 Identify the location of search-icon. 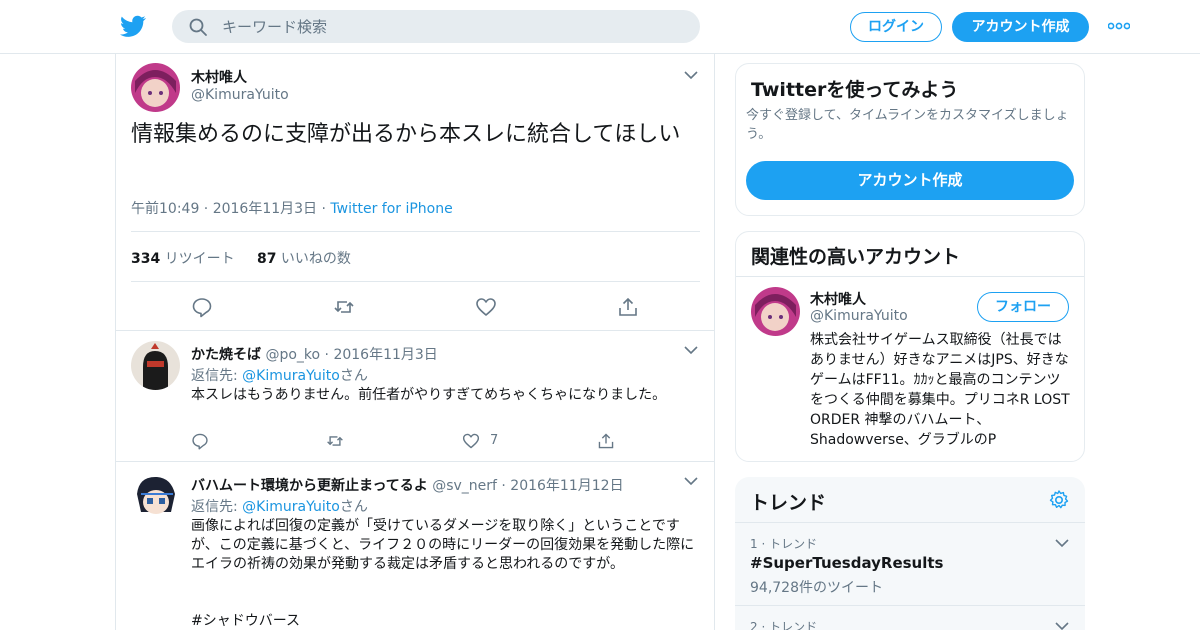
(198, 27).